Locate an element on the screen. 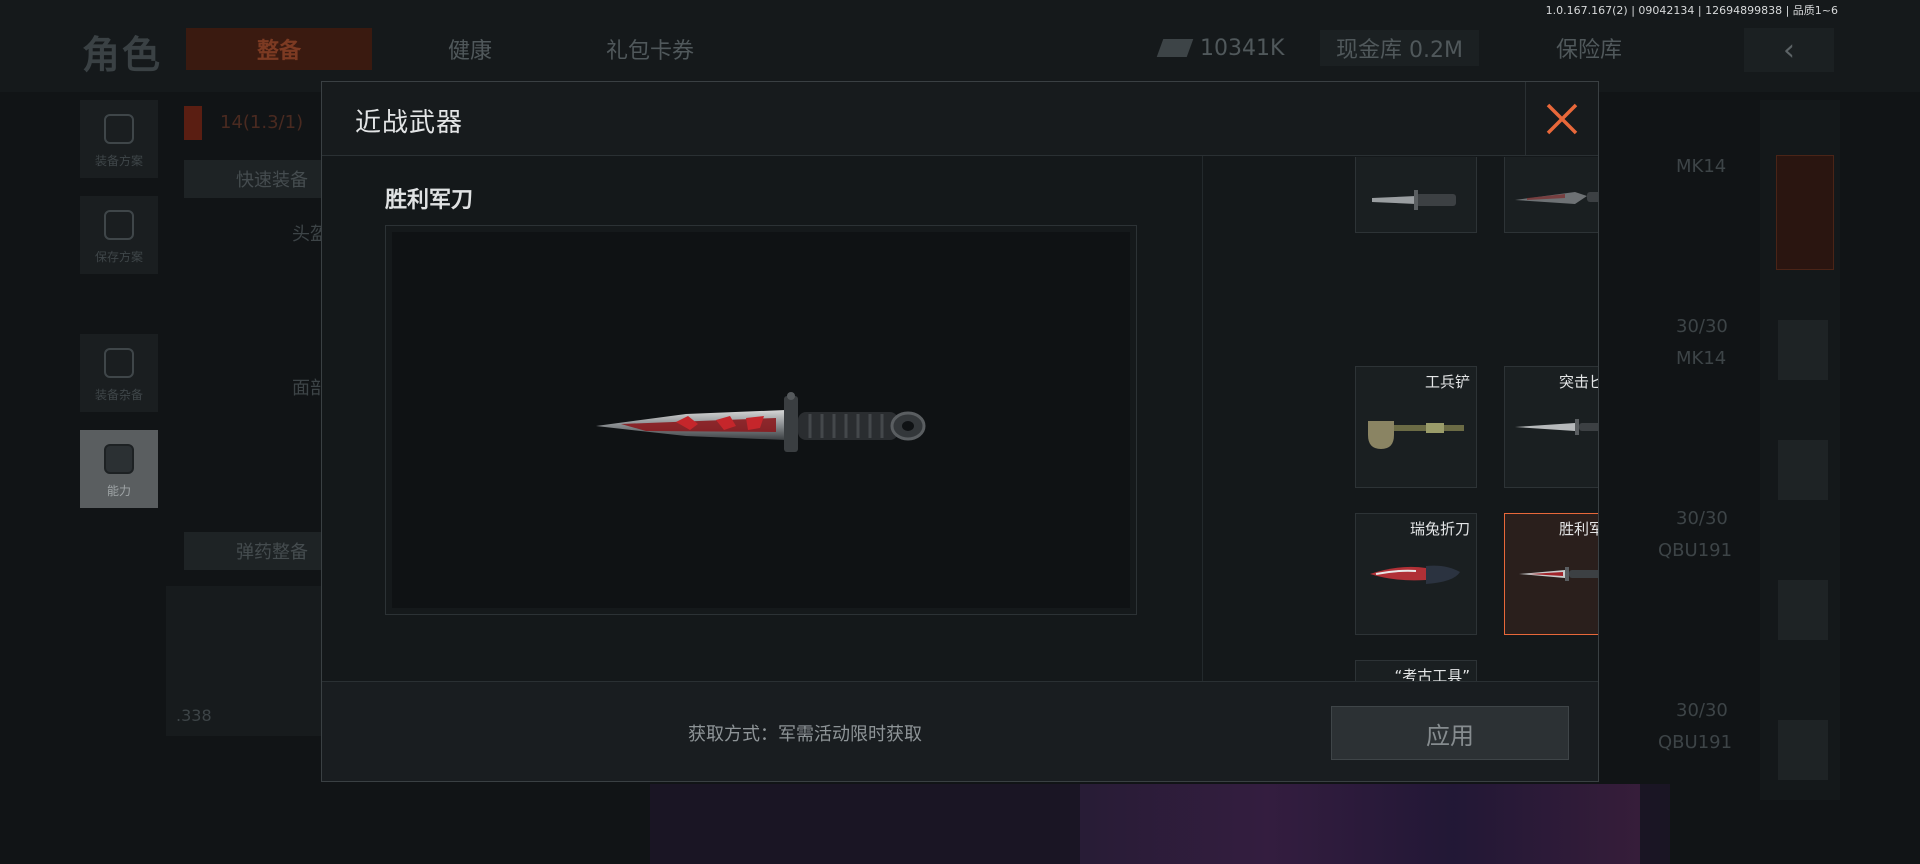  weapon-card-name: 胜利军刀 is located at coordinates (1578, 529).